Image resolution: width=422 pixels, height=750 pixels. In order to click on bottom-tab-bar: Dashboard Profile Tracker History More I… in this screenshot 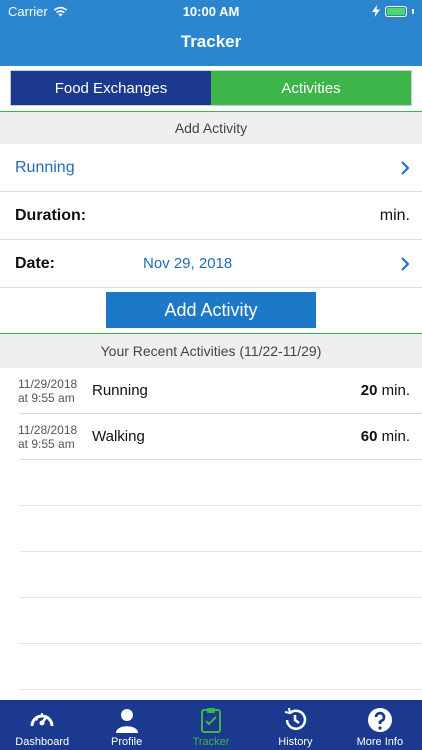, I will do `click(211, 725)`.